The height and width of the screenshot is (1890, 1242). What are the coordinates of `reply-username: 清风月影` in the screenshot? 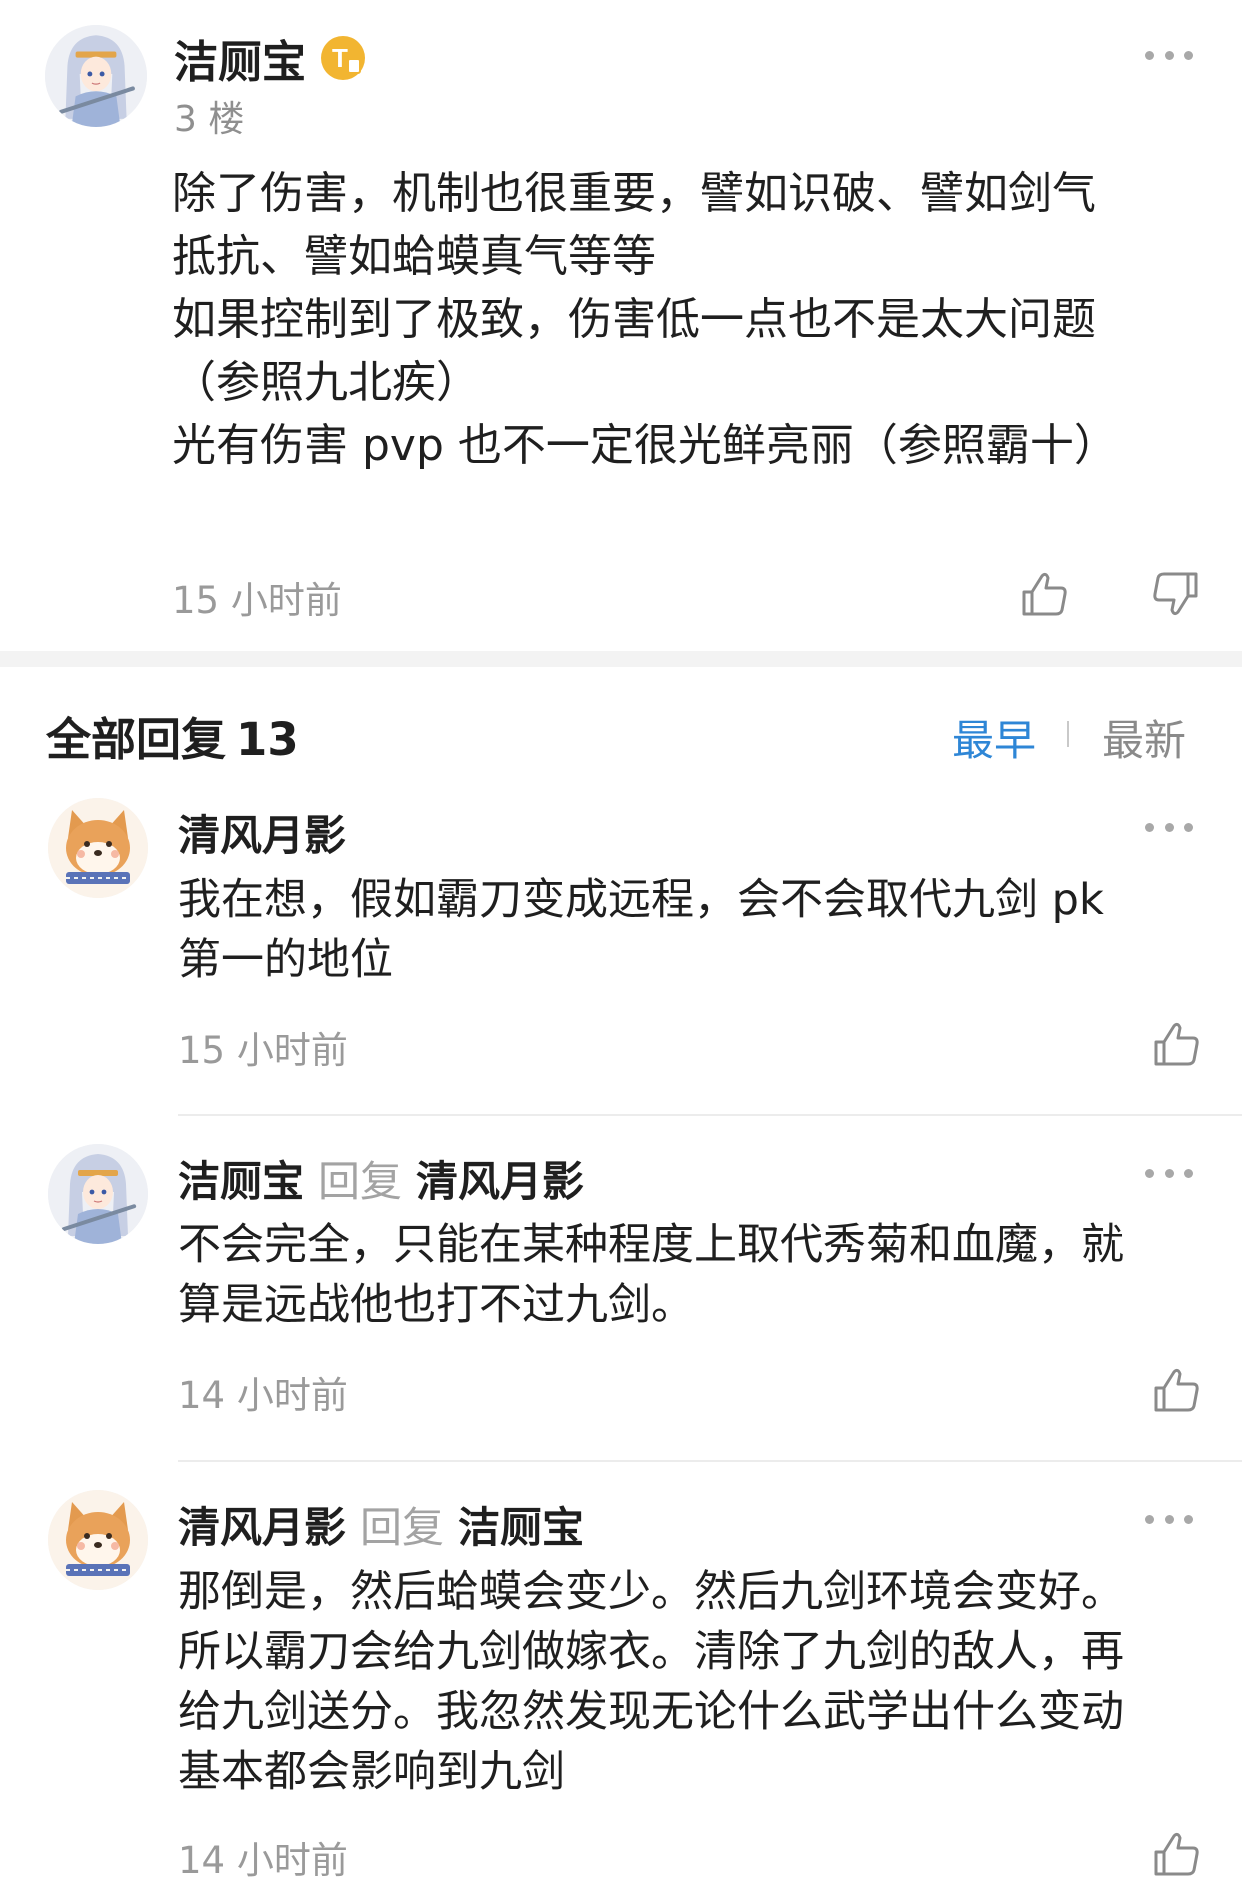 It's located at (262, 832).